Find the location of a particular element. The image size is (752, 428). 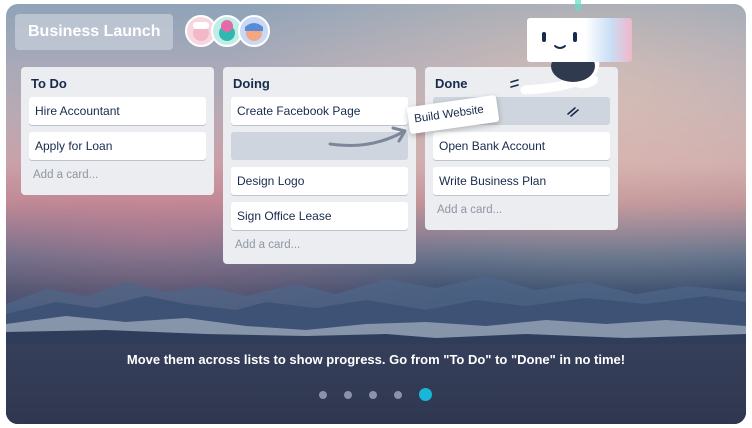

list-card: Apply for Loan is located at coordinates (117, 146).